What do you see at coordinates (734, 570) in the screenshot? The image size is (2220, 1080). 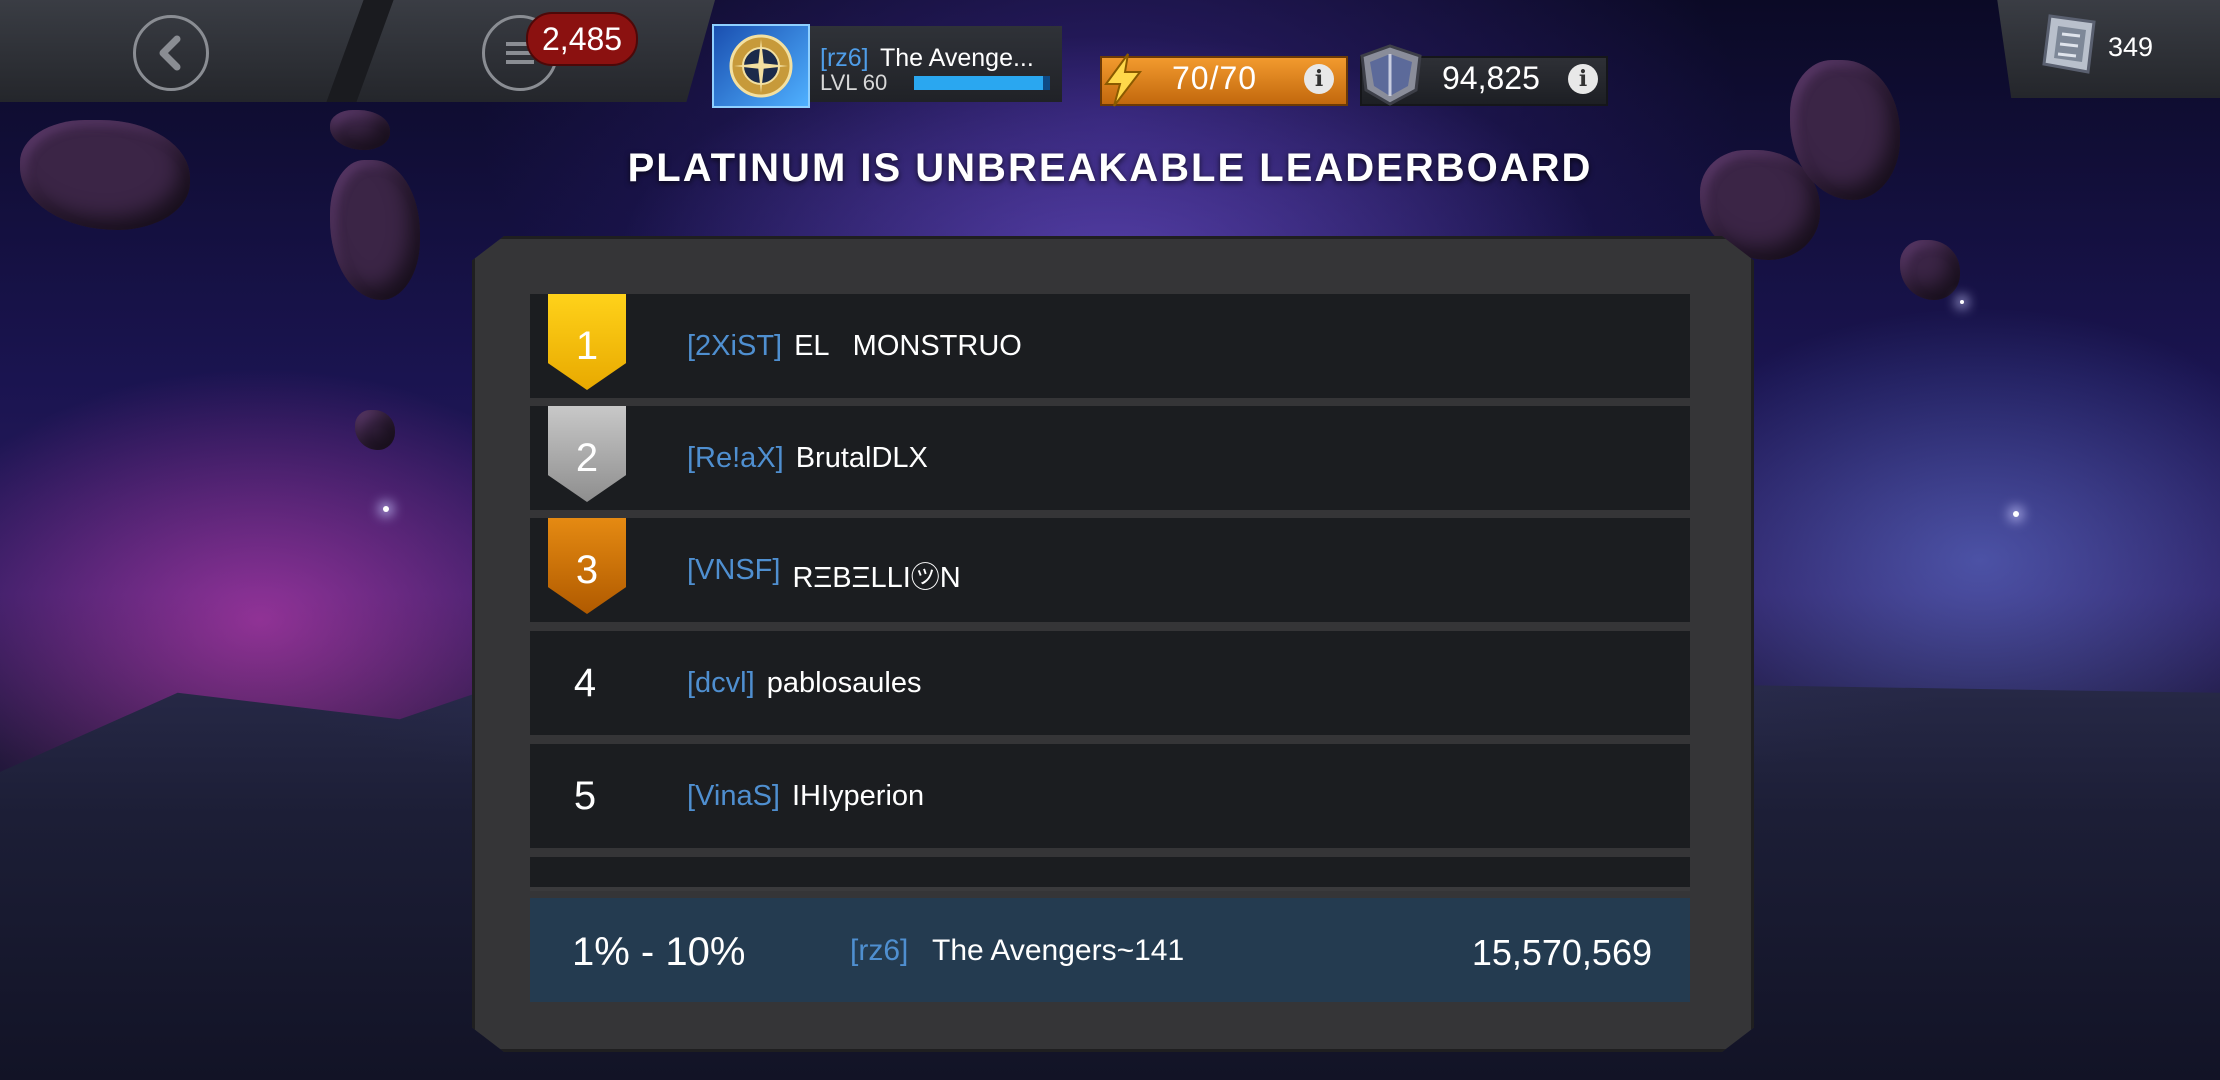 I see `alliance-tag: [VNSF]` at bounding box center [734, 570].